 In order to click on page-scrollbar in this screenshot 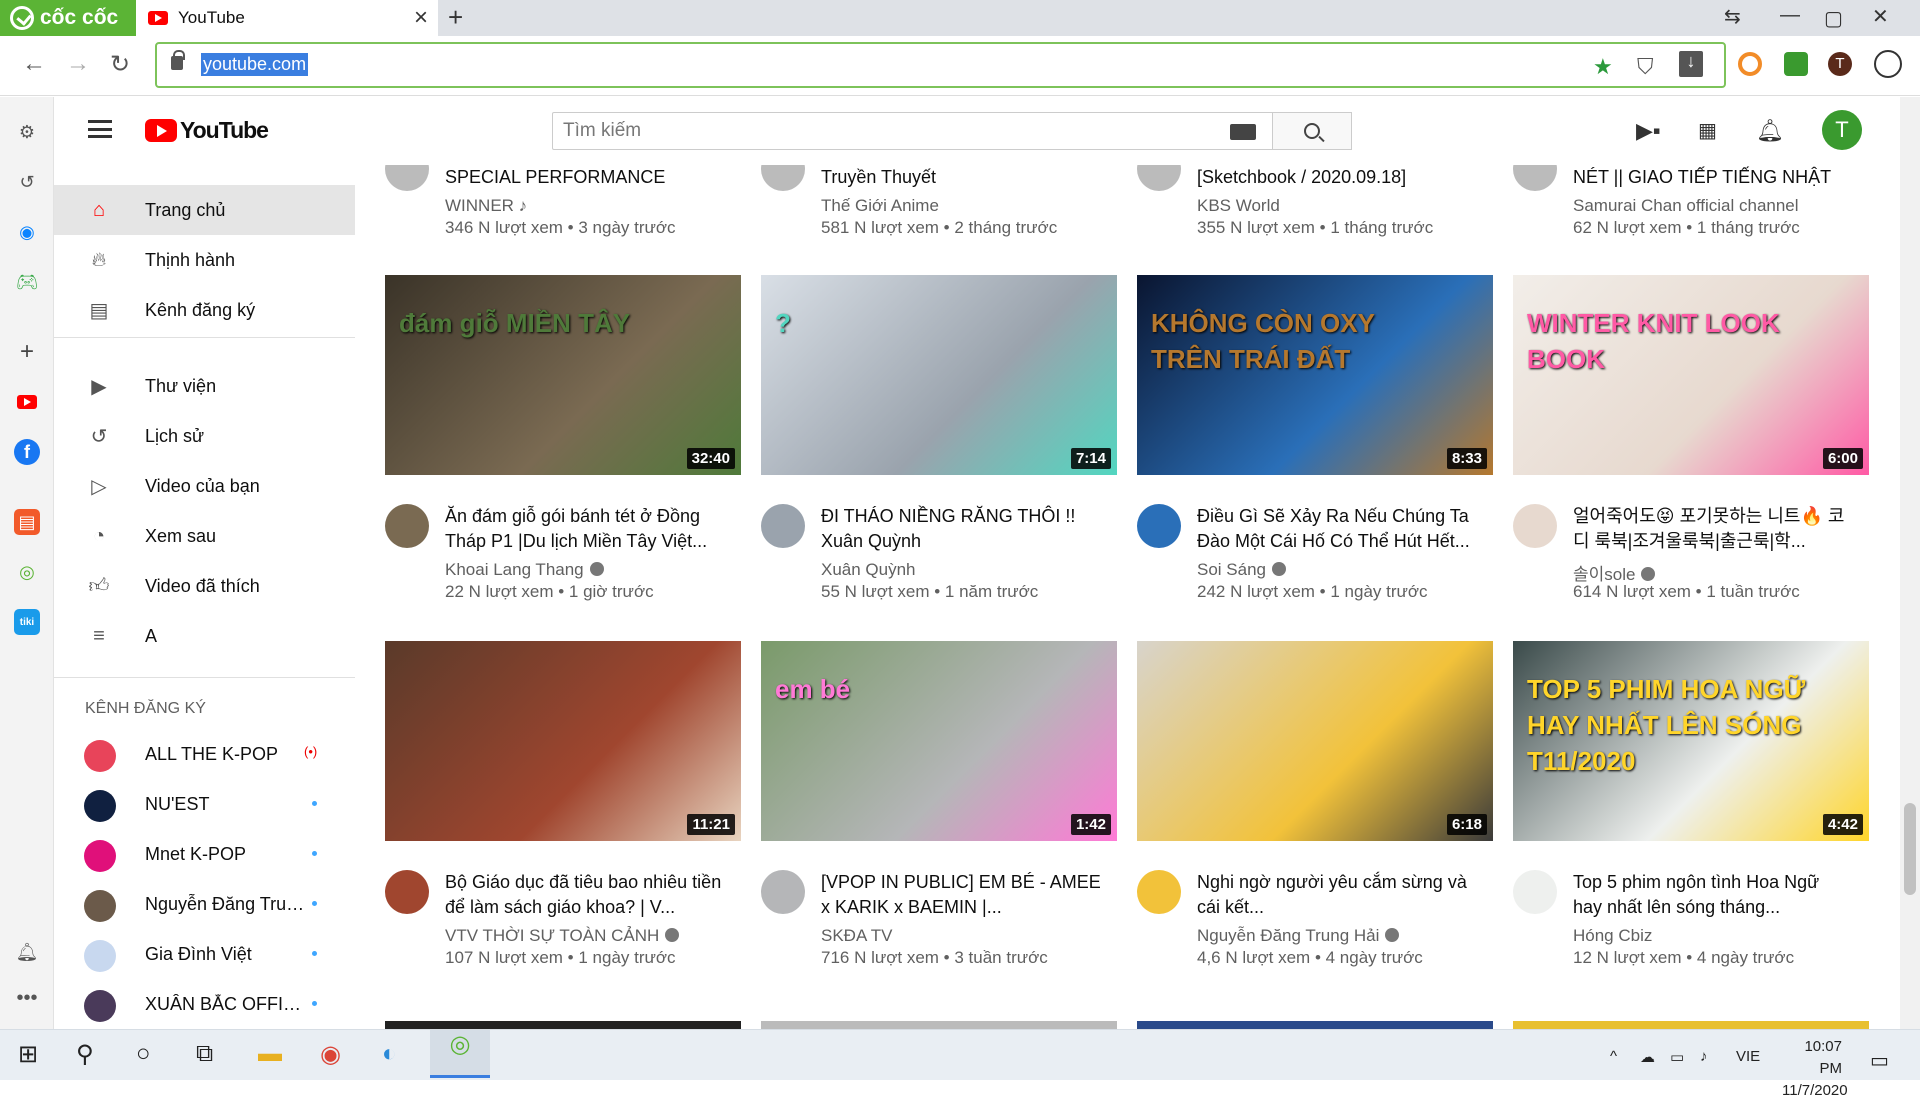, I will do `click(1910, 563)`.